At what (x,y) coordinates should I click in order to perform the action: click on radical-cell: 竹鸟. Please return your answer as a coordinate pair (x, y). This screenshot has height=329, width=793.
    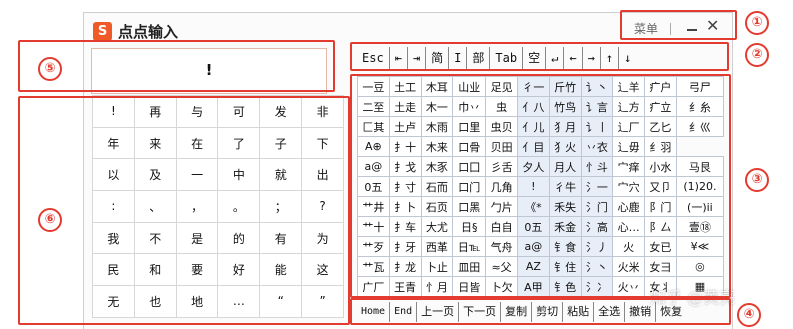
    Looking at the image, I should click on (565, 106).